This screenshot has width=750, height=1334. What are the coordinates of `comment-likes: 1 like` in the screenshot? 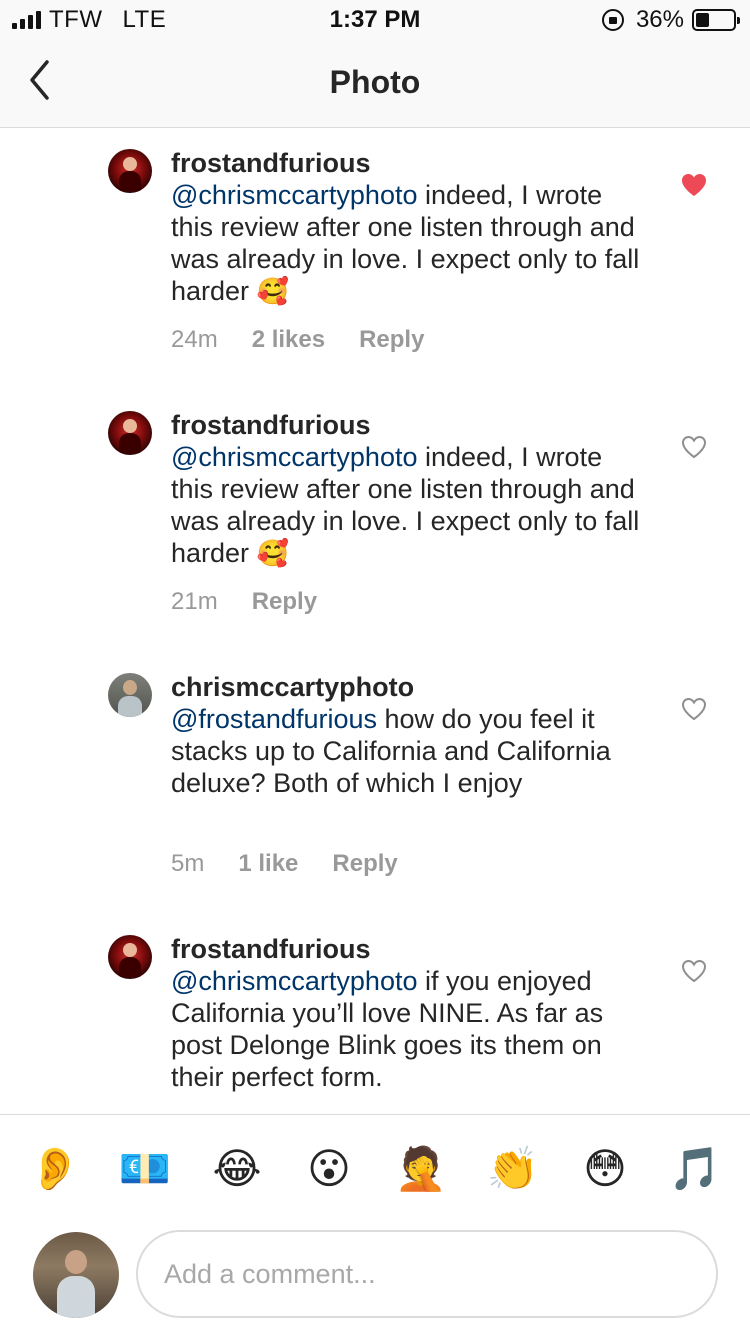 It's located at (268, 864).